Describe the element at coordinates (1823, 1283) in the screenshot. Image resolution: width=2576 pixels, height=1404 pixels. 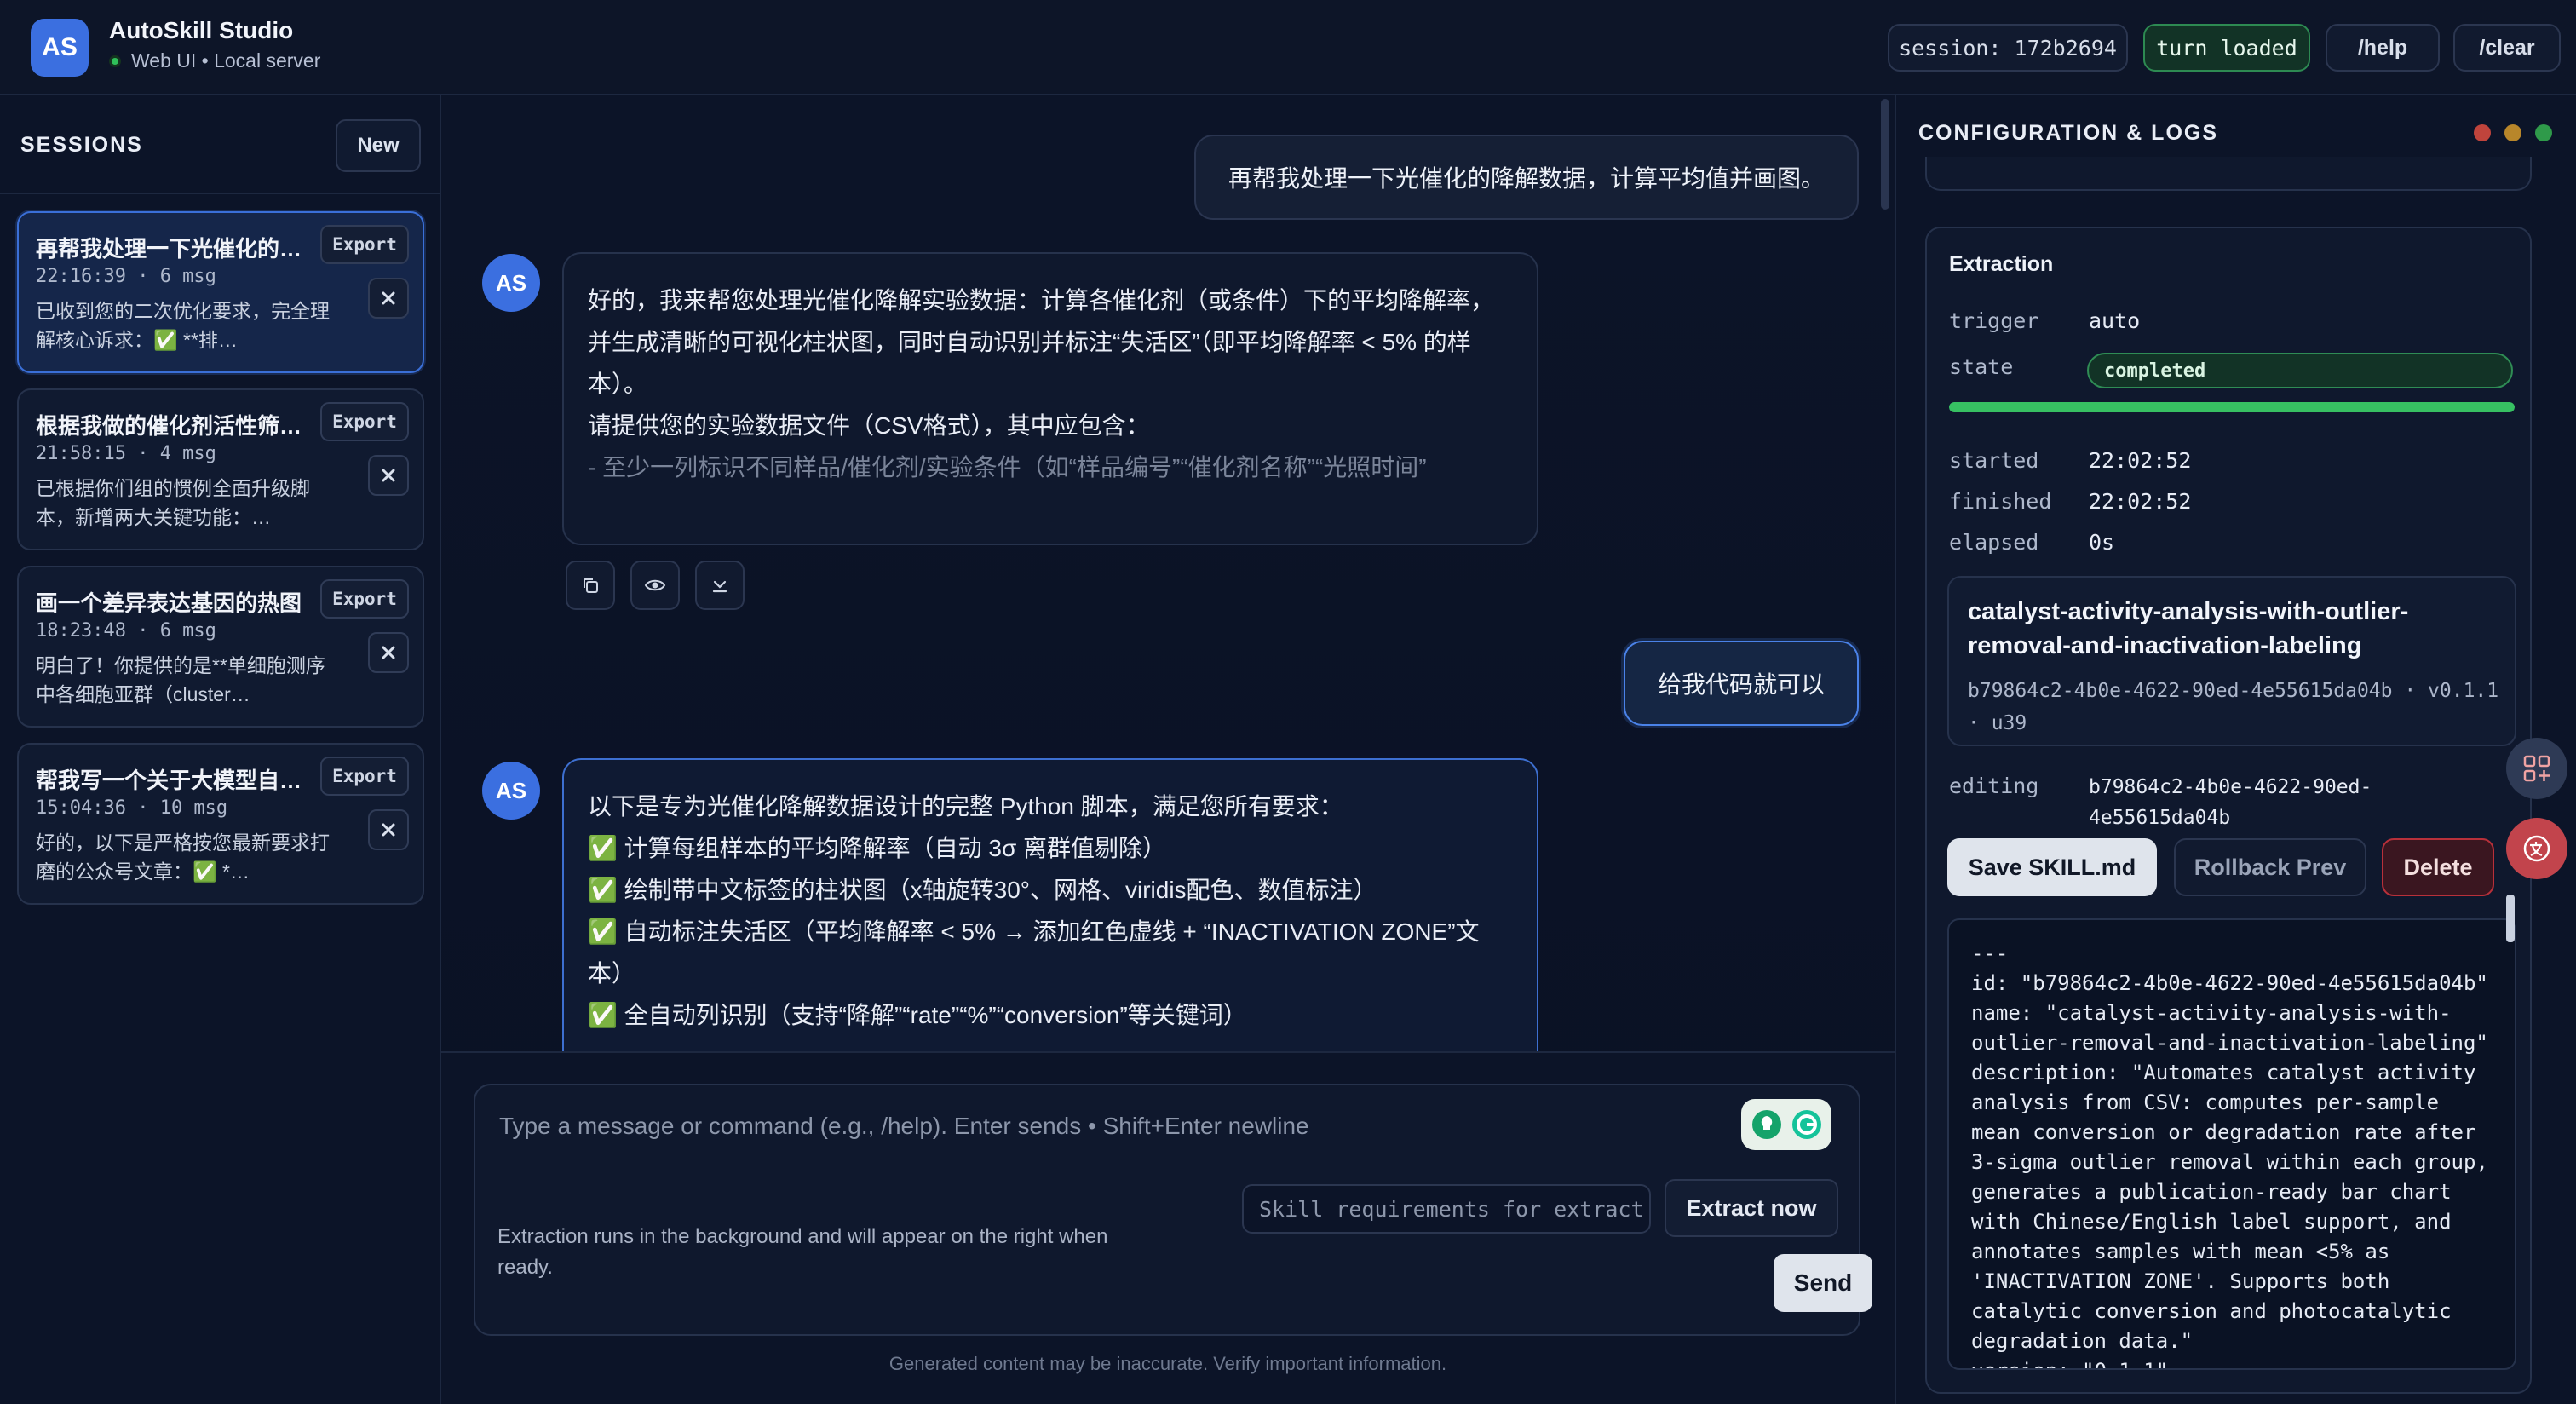
I see `send-button: Send` at that location.